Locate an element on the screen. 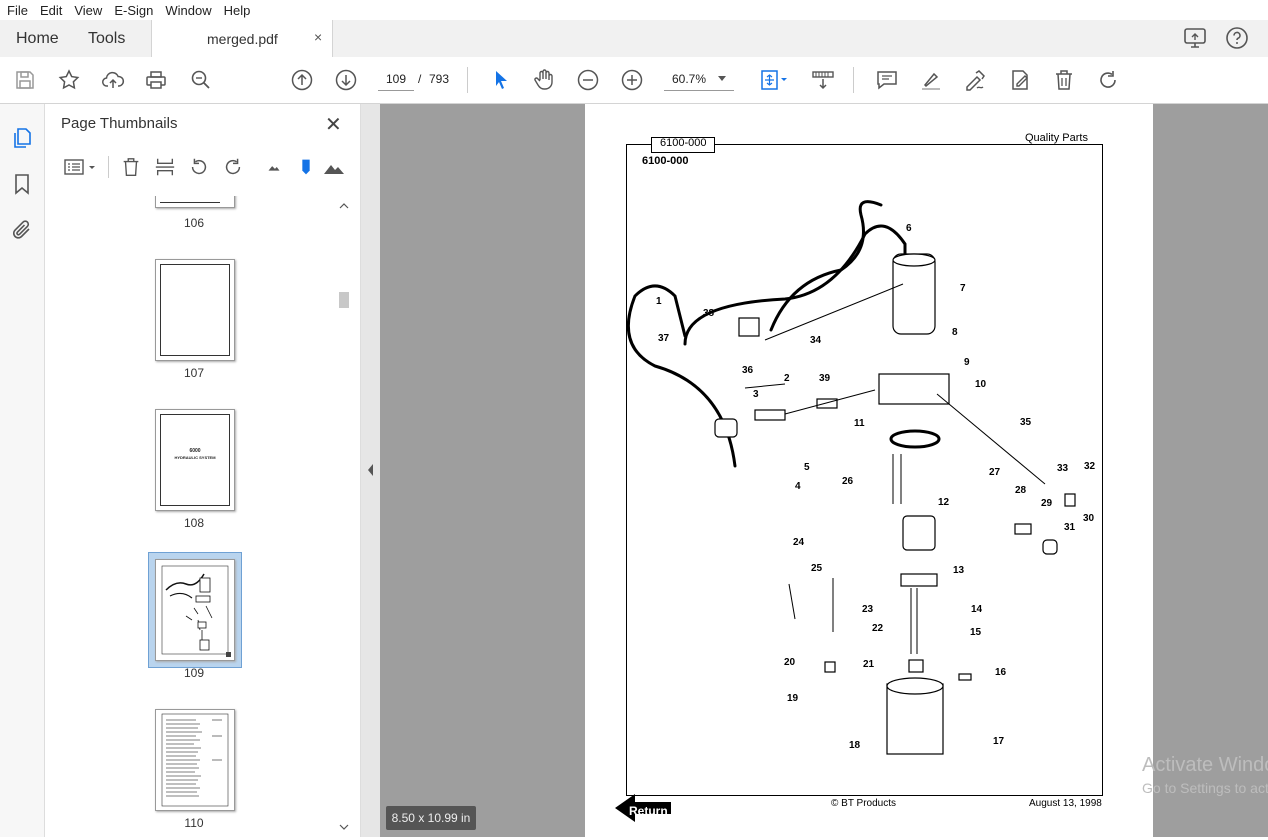 This screenshot has height=840, width=1268. hand-icon is located at coordinates (544, 80).